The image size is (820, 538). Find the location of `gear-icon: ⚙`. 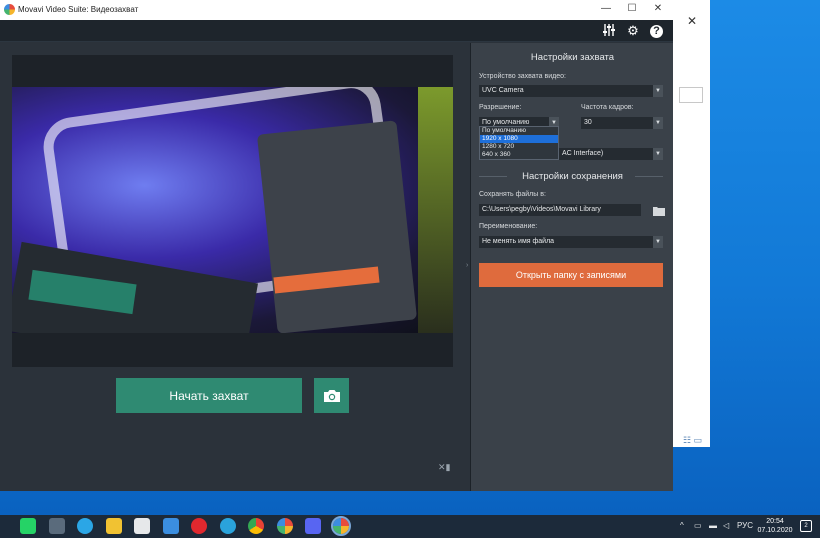

gear-icon: ⚙ is located at coordinates (633, 31).